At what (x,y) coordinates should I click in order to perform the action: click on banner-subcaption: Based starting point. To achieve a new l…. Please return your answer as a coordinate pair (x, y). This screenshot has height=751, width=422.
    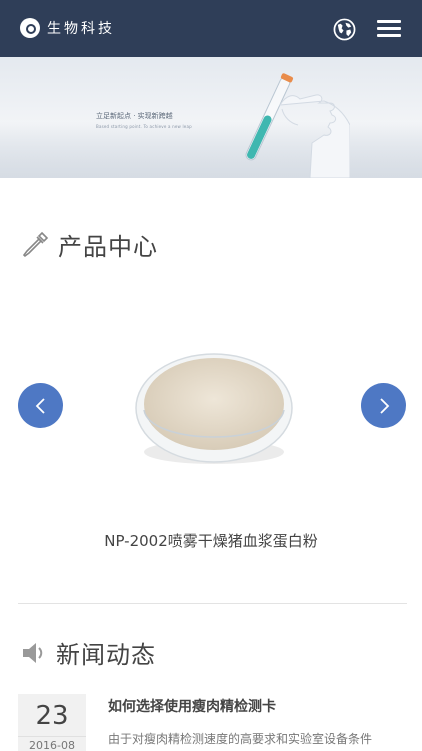
    Looking at the image, I should click on (144, 126).